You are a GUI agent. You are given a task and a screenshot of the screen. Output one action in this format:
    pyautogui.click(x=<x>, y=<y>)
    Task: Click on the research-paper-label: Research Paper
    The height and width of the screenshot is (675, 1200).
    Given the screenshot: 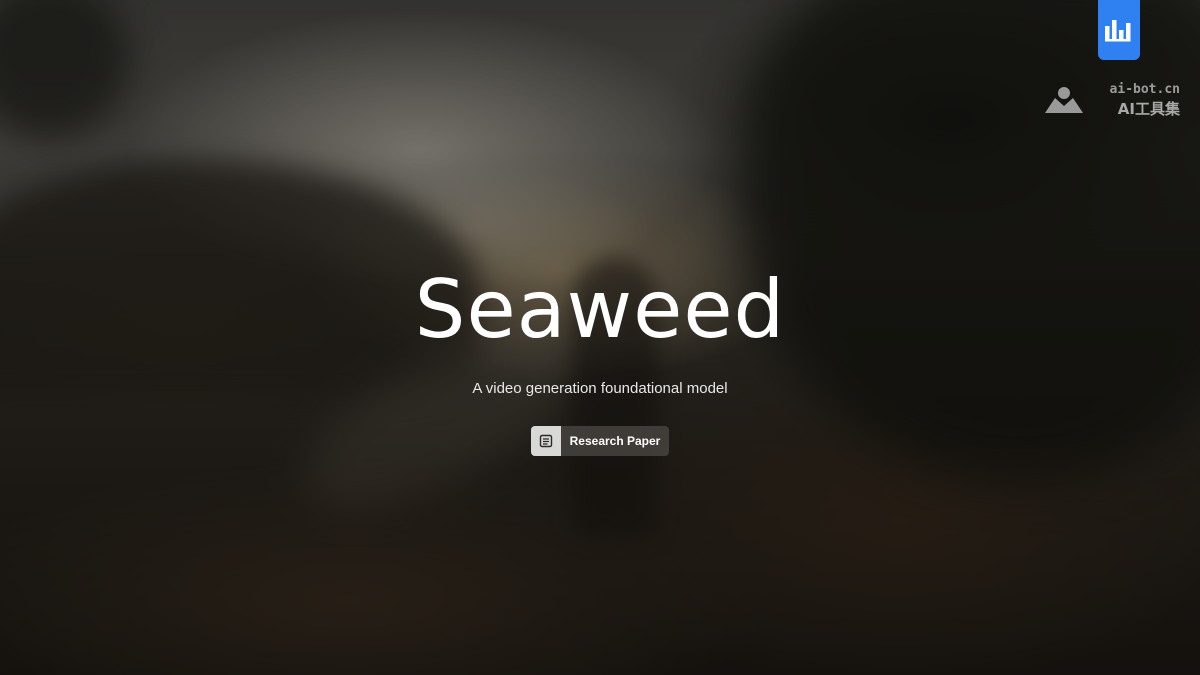 What is the action you would take?
    pyautogui.click(x=615, y=441)
    